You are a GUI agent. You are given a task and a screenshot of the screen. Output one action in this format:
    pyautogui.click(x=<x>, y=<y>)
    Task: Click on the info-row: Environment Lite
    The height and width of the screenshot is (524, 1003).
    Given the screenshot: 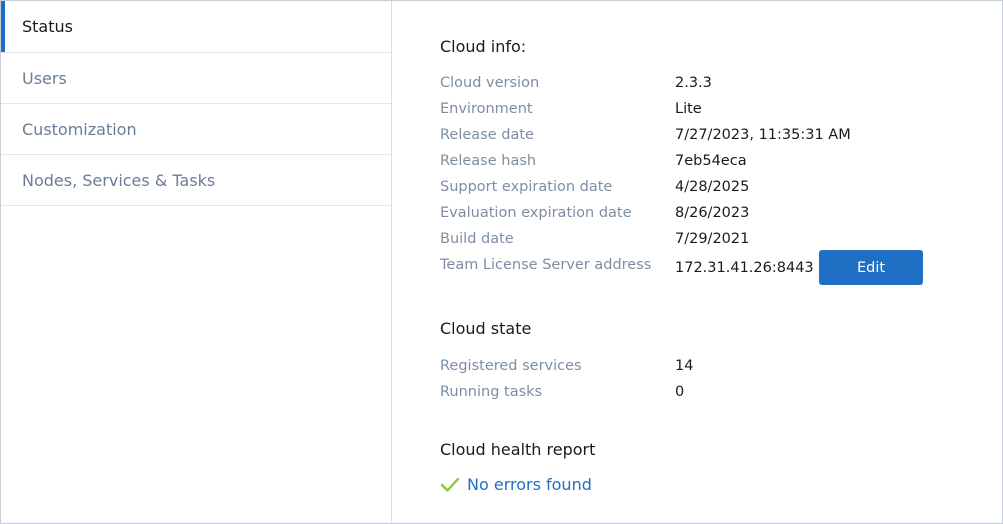 What is the action you would take?
    pyautogui.click(x=700, y=114)
    